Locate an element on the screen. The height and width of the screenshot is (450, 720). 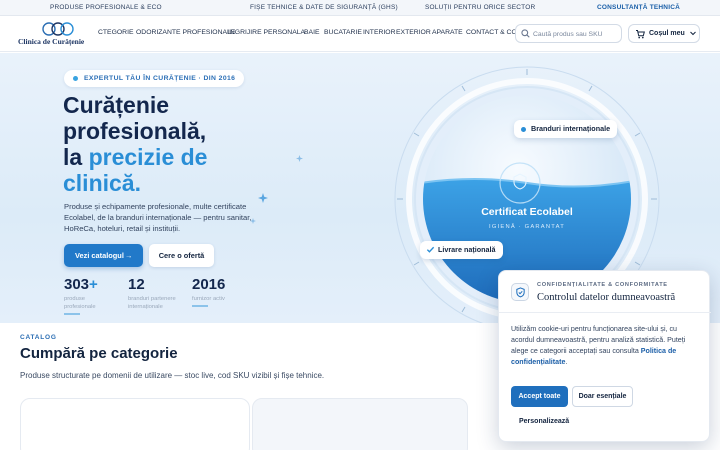
request-offer-button: Cere o ofertă is located at coordinates (181, 255).